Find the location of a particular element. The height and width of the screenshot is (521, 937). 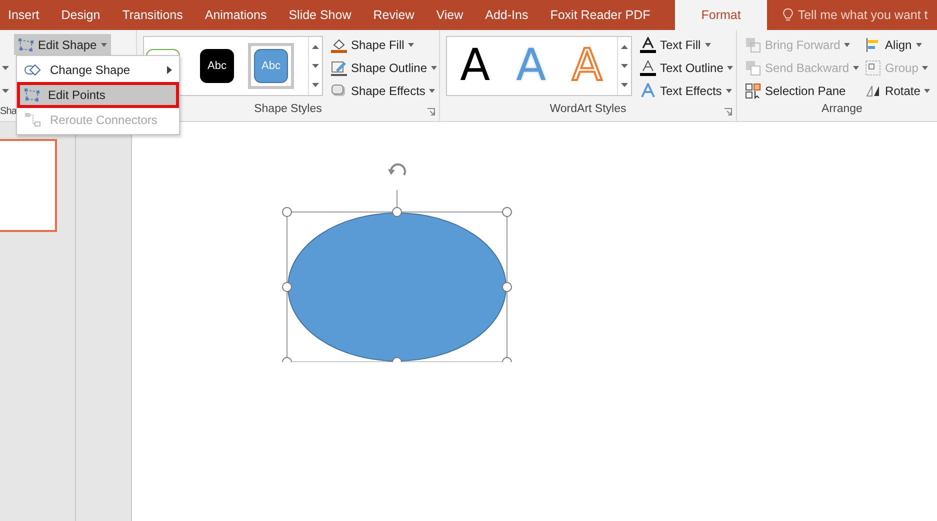

edit-shape-button: Edit Shape is located at coordinates (62, 44).